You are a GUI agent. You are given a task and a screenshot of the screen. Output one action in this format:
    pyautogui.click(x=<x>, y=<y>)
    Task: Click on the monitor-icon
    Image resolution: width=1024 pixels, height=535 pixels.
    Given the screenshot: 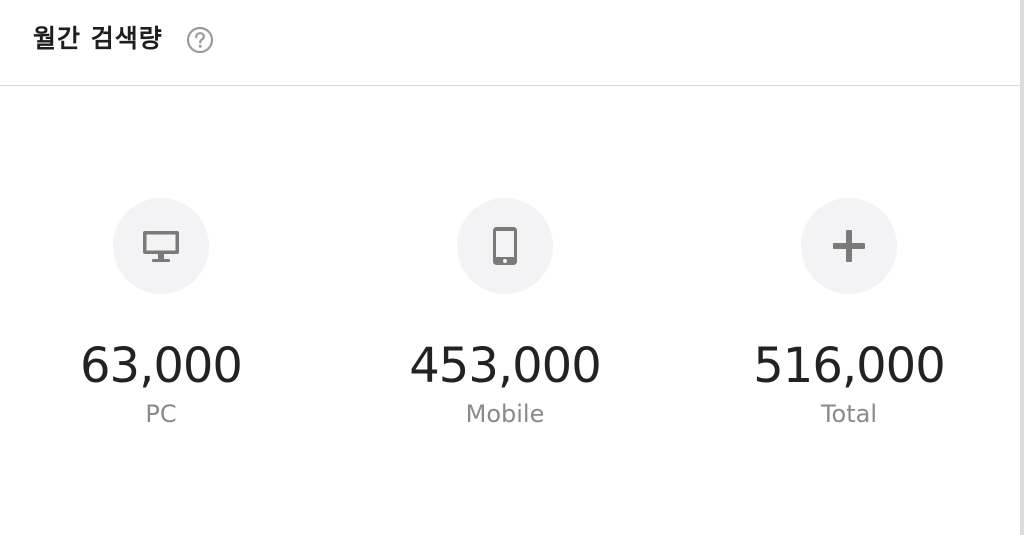 What is the action you would take?
    pyautogui.click(x=161, y=246)
    